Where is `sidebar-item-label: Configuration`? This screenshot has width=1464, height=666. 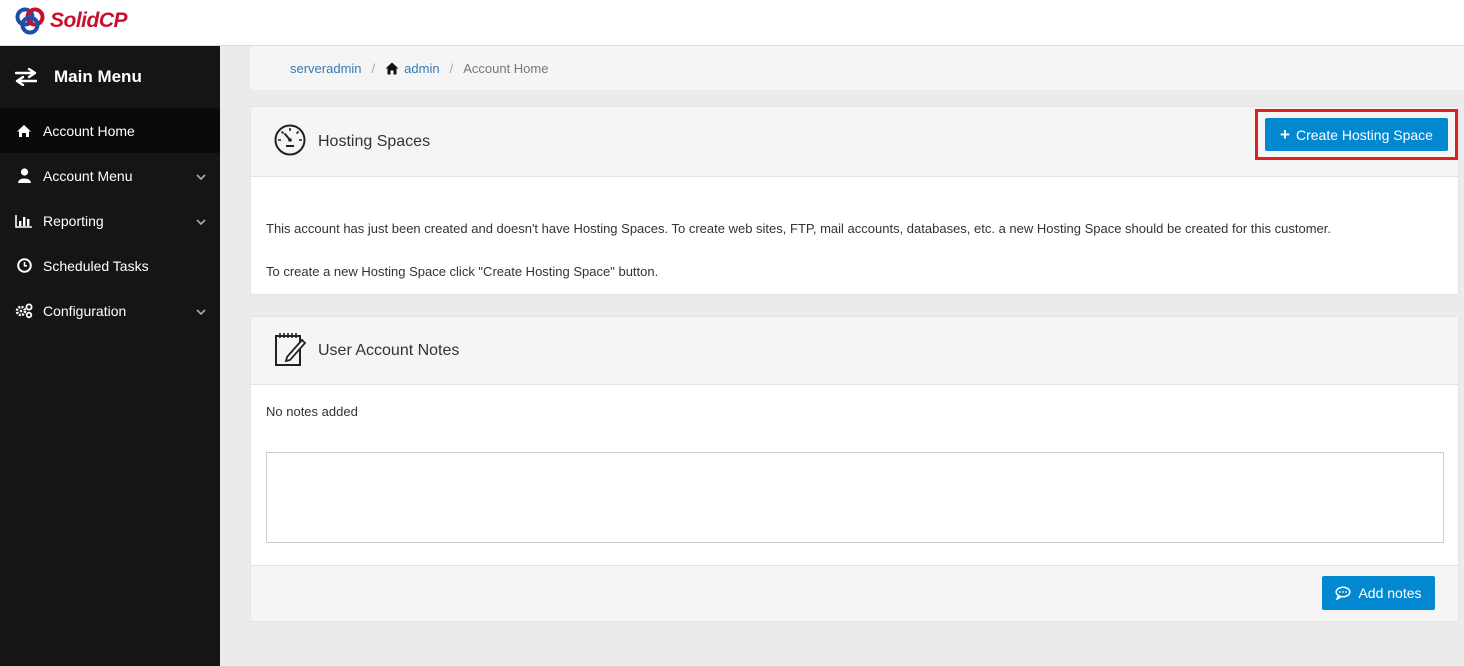 sidebar-item-label: Configuration is located at coordinates (85, 310).